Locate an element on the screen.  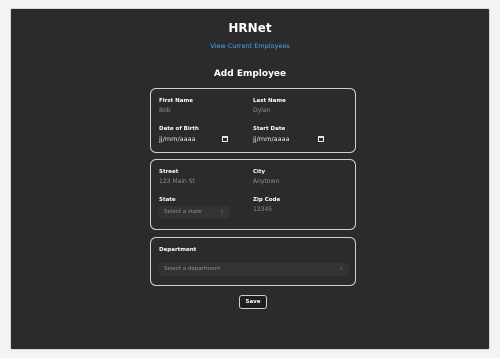
state-select-value: Select a state is located at coordinates (183, 212).